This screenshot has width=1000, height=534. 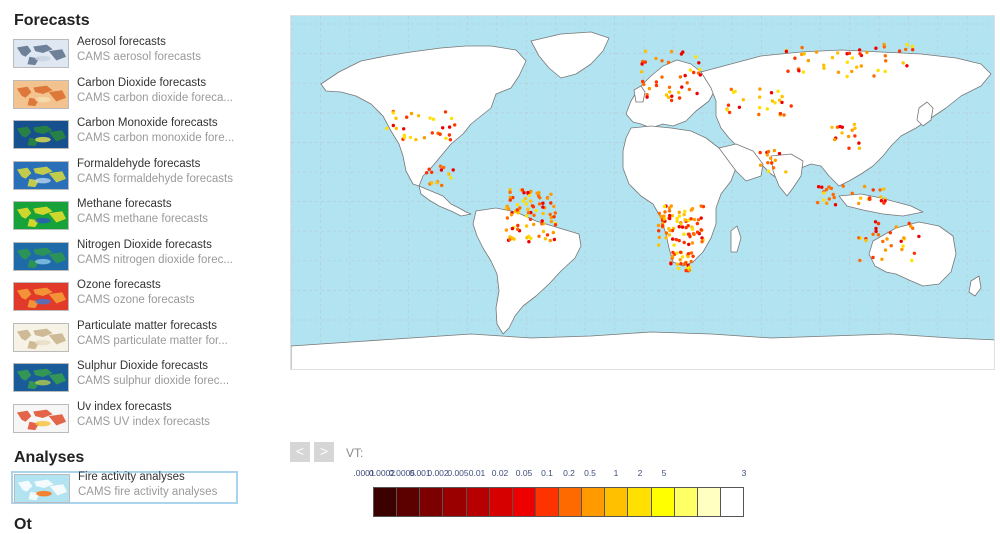 What do you see at coordinates (642, 350) in the screenshot?
I see `antarctica` at bounding box center [642, 350].